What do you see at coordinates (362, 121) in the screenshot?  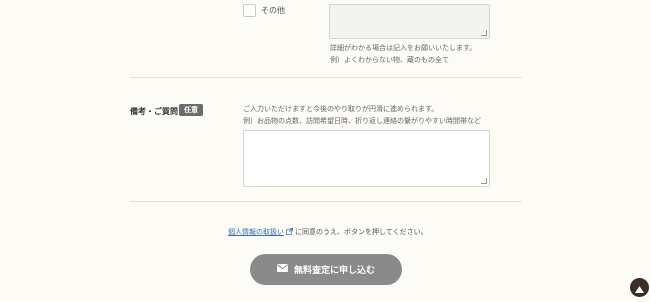 I see `remarks-help-text-2: 例）お品物の点数、訪問希望日時、折り返し連絡の繋がりやすい時間帯など` at bounding box center [362, 121].